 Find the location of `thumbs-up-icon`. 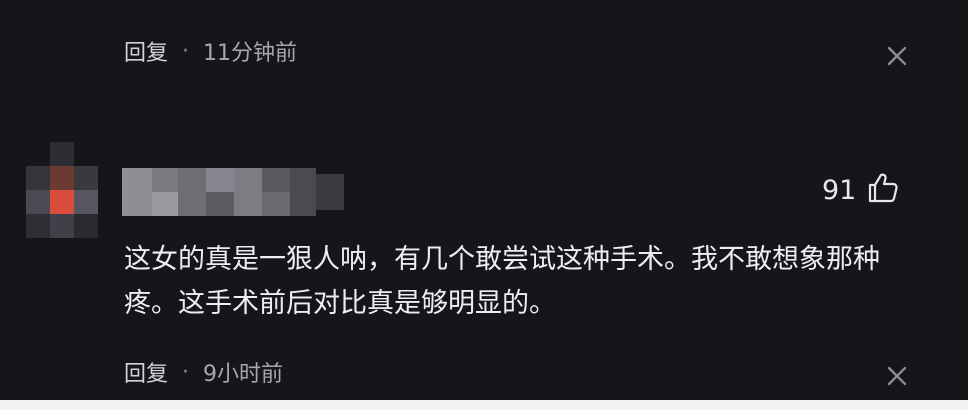

thumbs-up-icon is located at coordinates (883, 190).